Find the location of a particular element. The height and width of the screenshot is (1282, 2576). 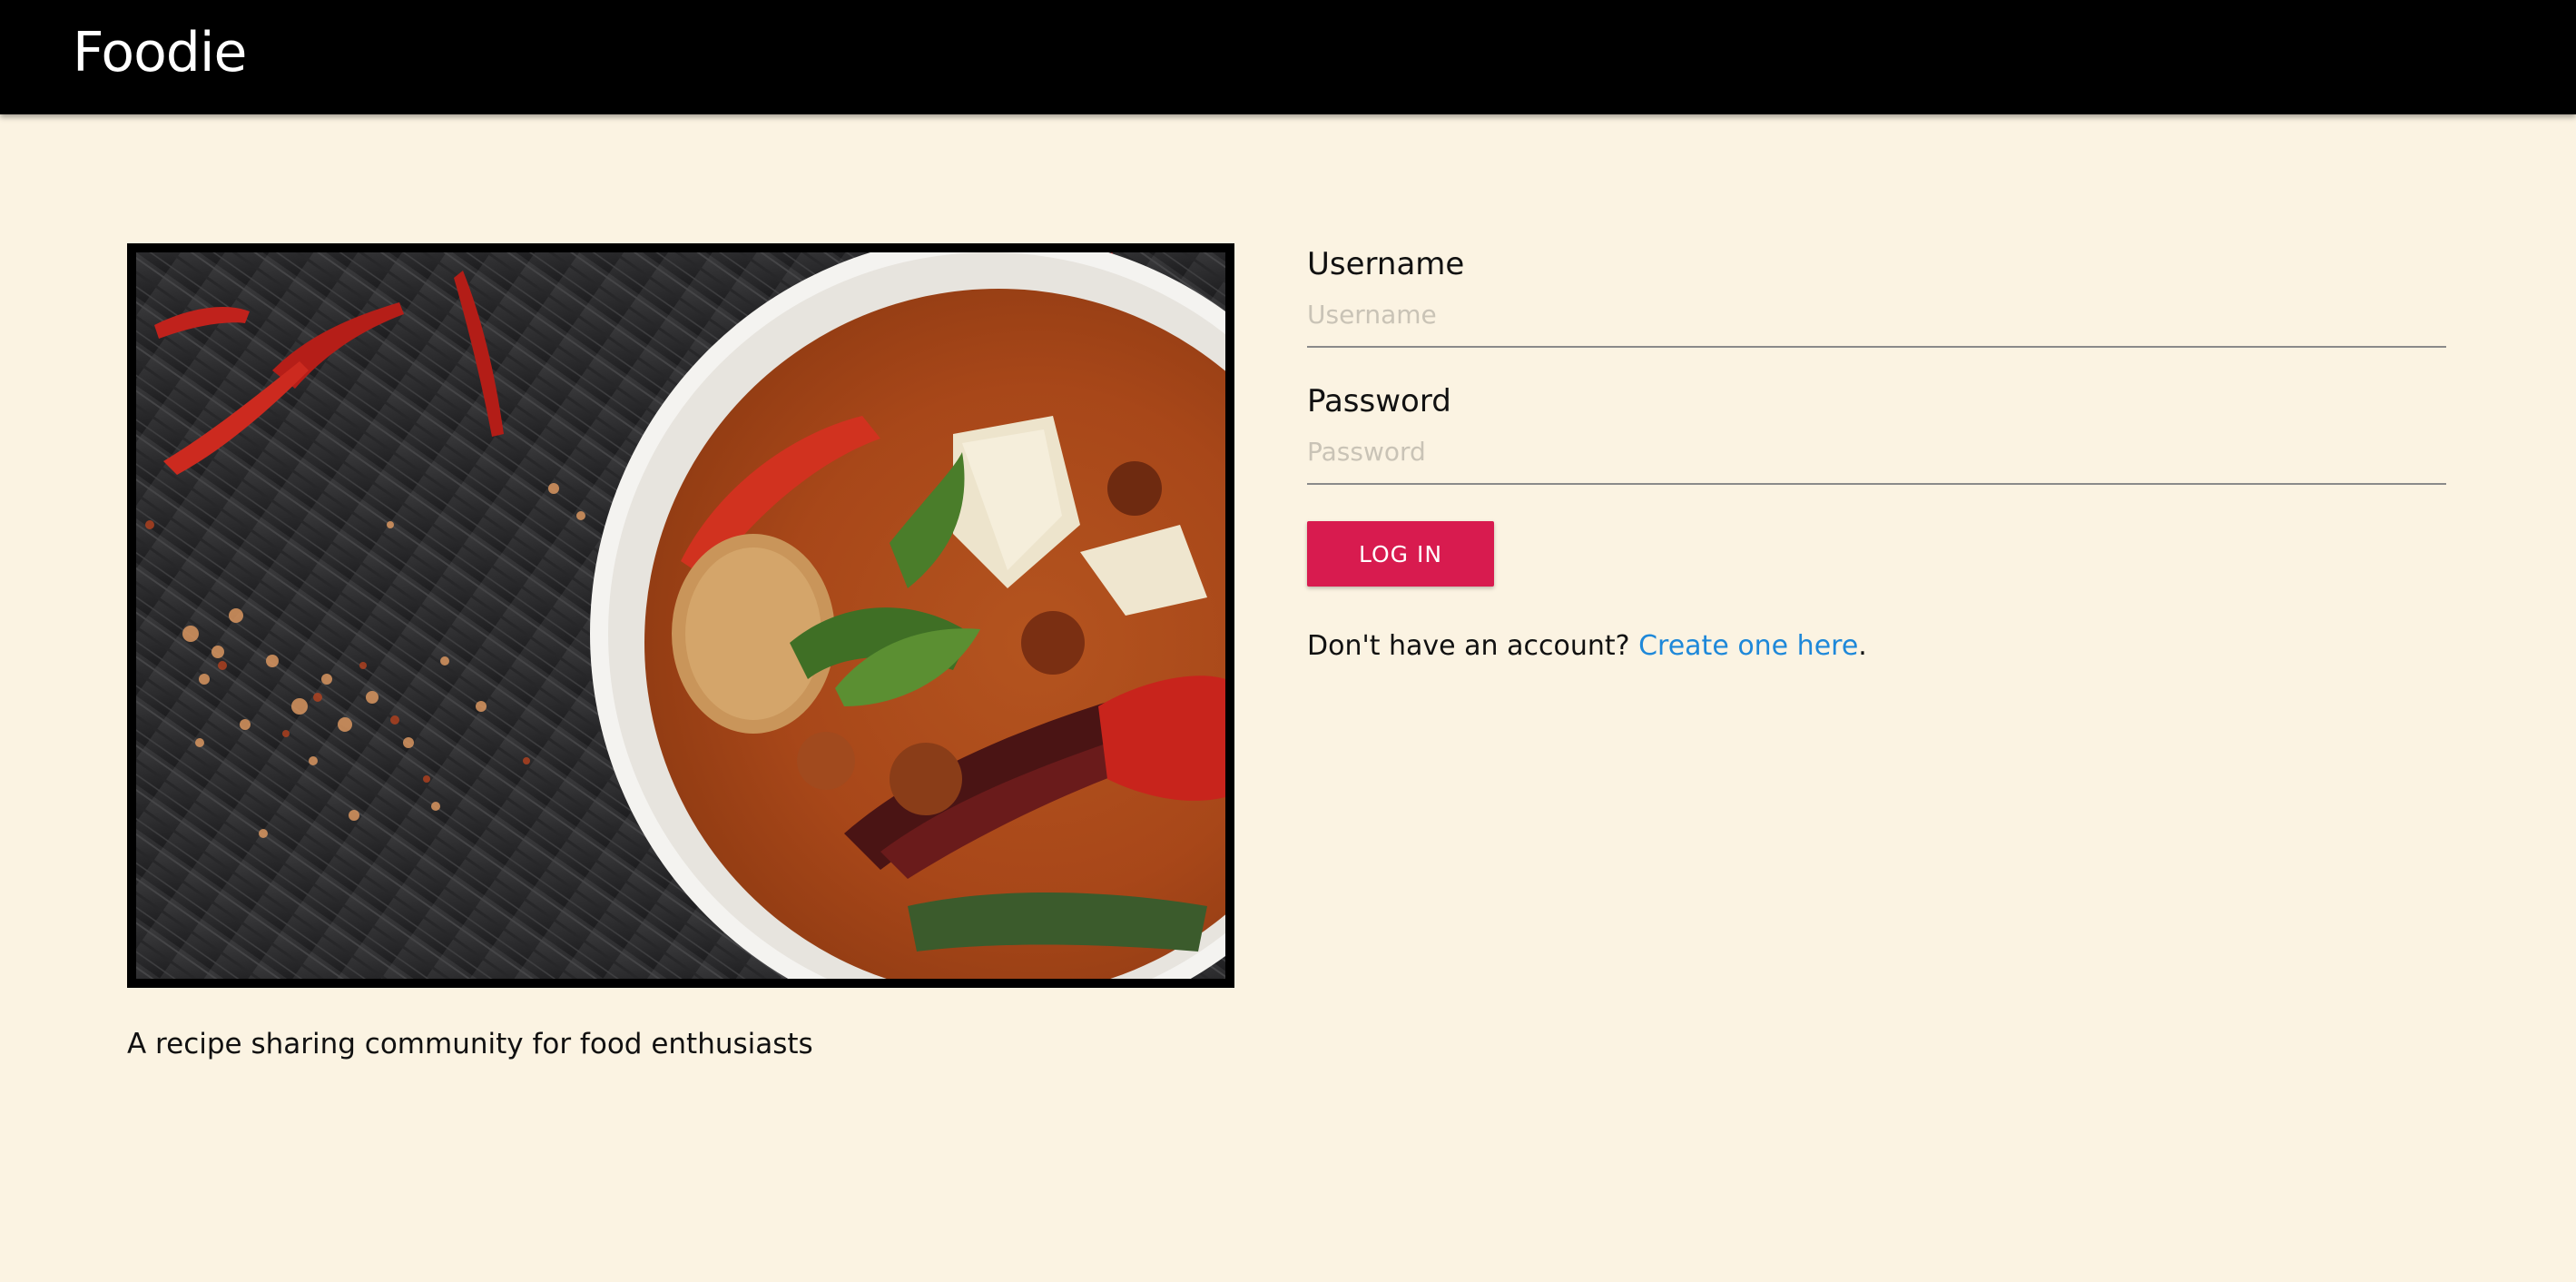

password-field-group: Password is located at coordinates (1876, 432).